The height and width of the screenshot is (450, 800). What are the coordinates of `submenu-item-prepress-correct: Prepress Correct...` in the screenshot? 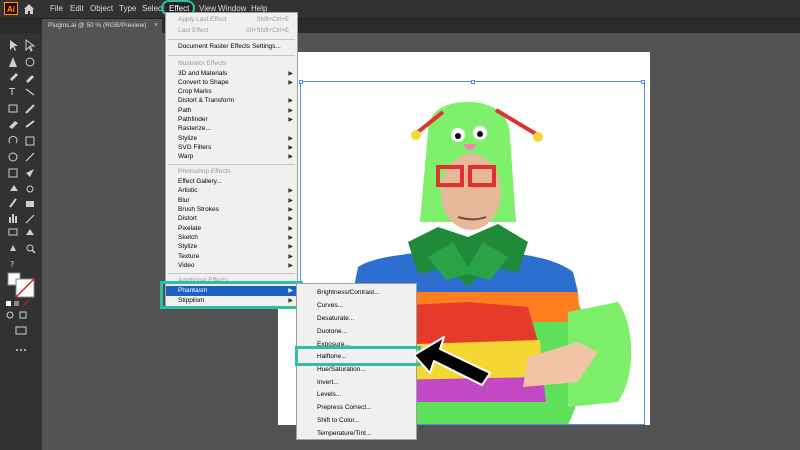 It's located at (356, 407).